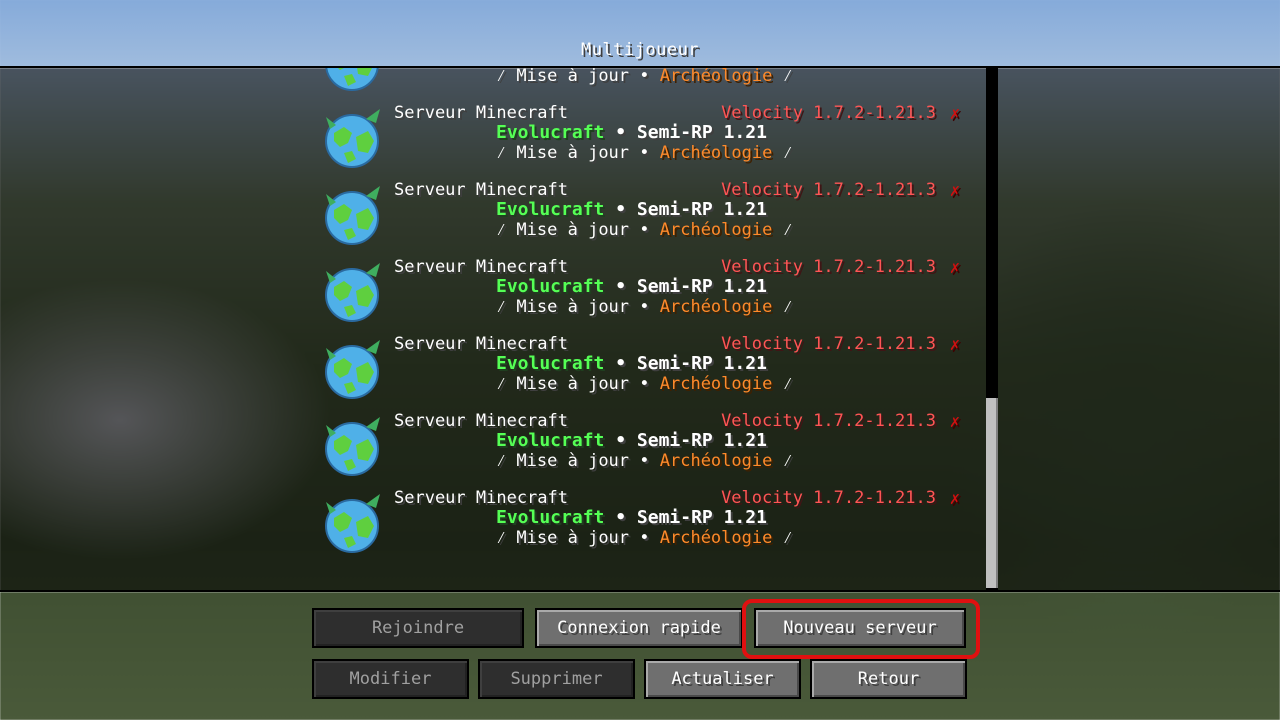  Describe the element at coordinates (639, 628) in the screenshot. I see `direct-connect-button: Connexion rapide` at that location.